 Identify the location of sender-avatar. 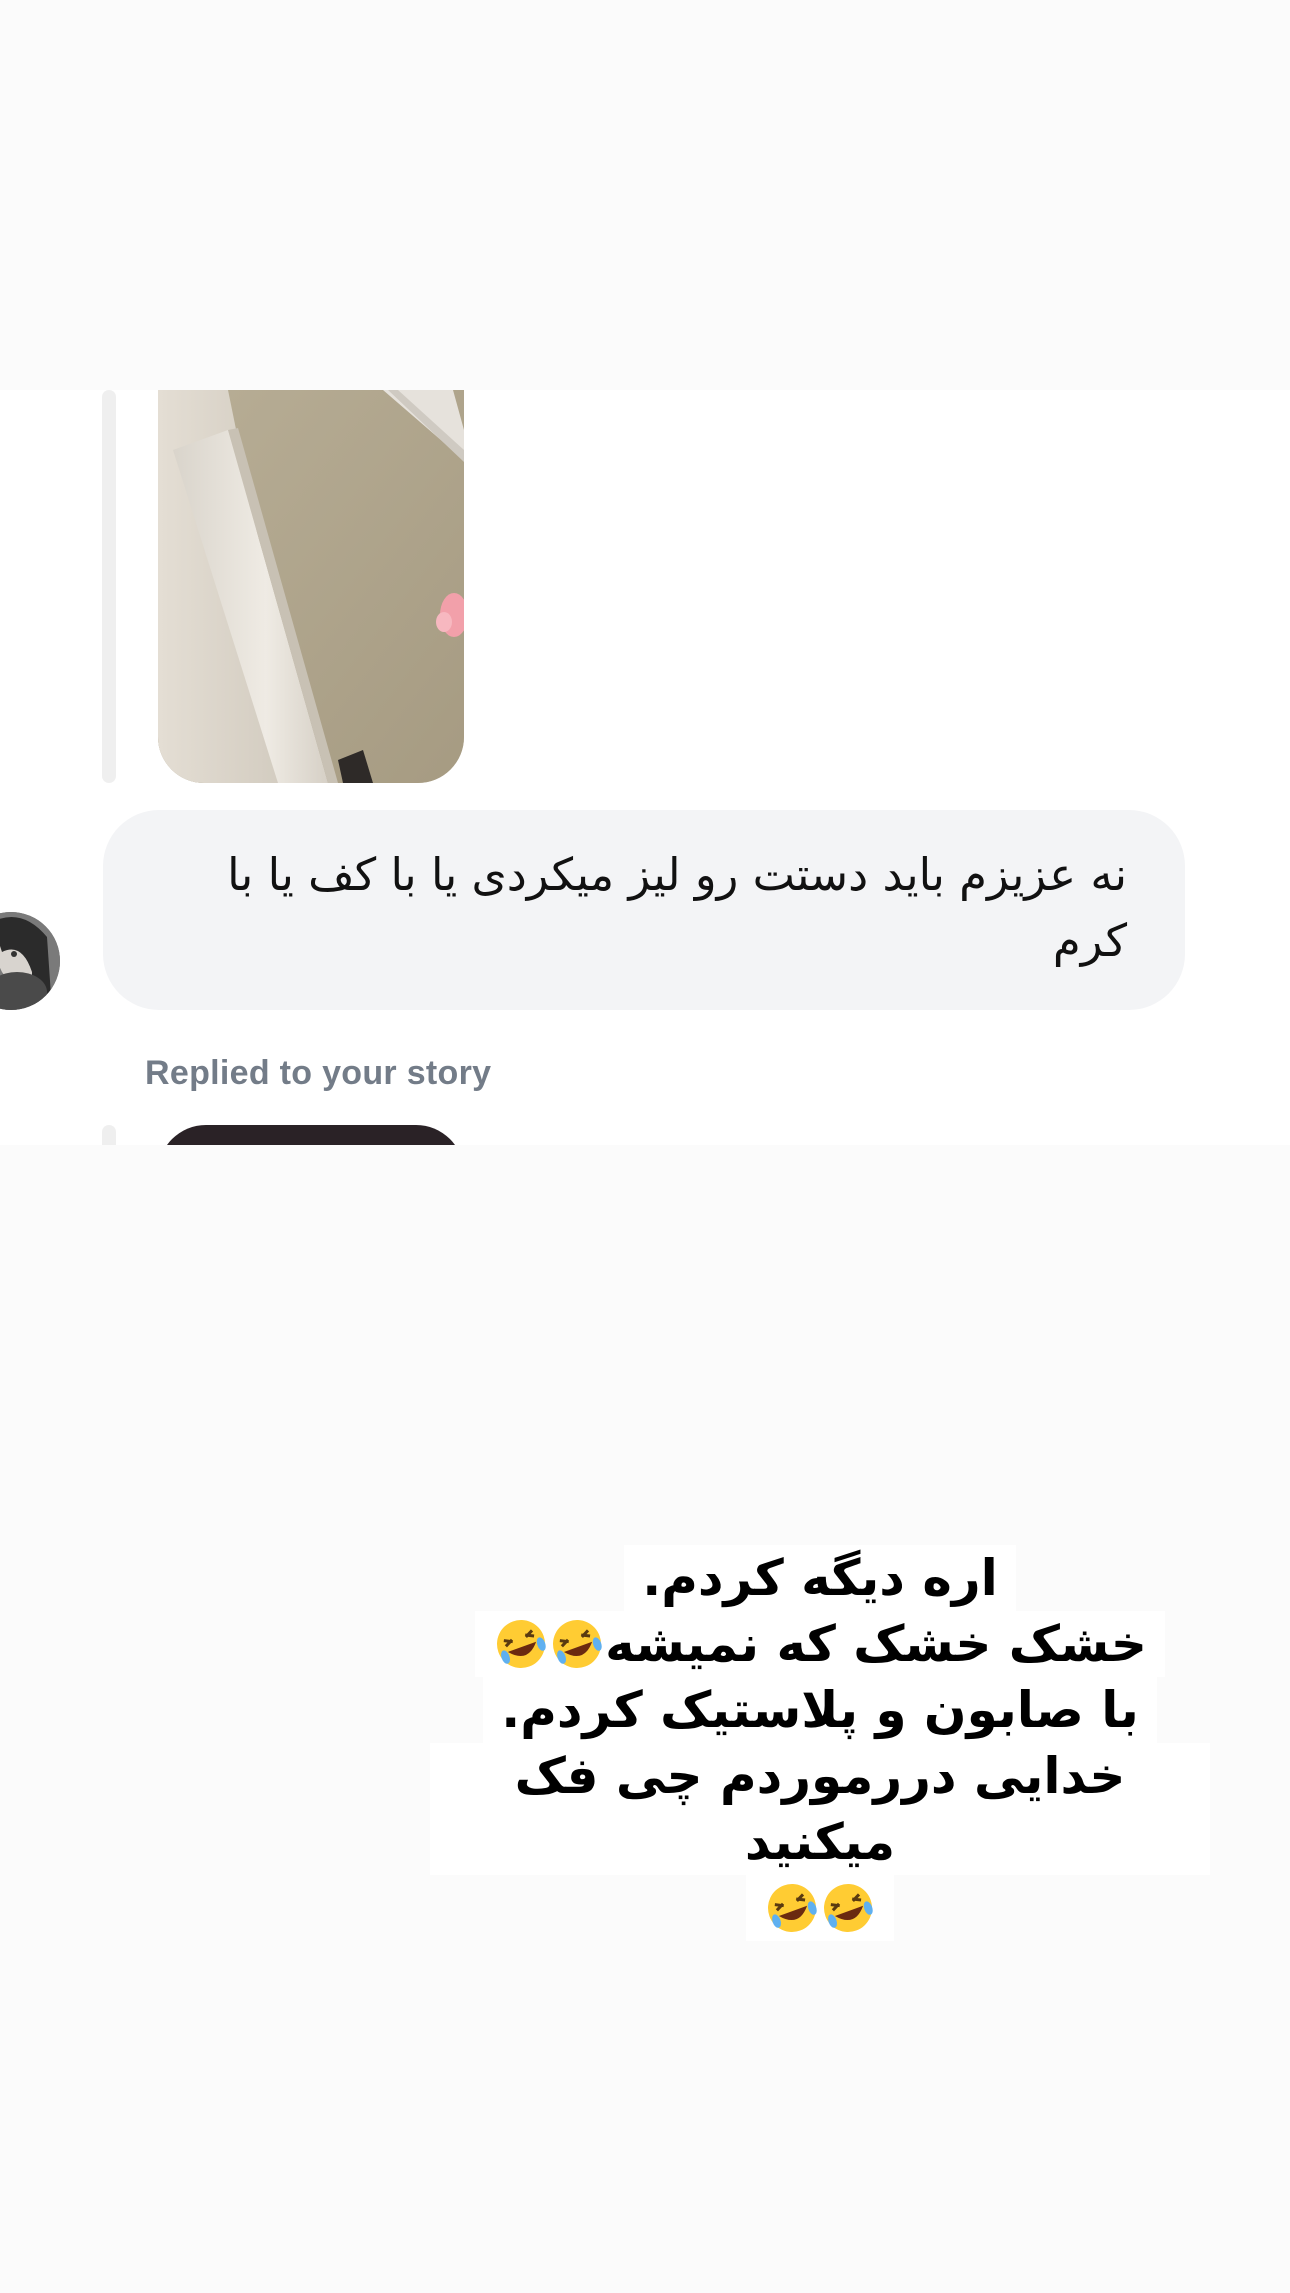
(30, 961).